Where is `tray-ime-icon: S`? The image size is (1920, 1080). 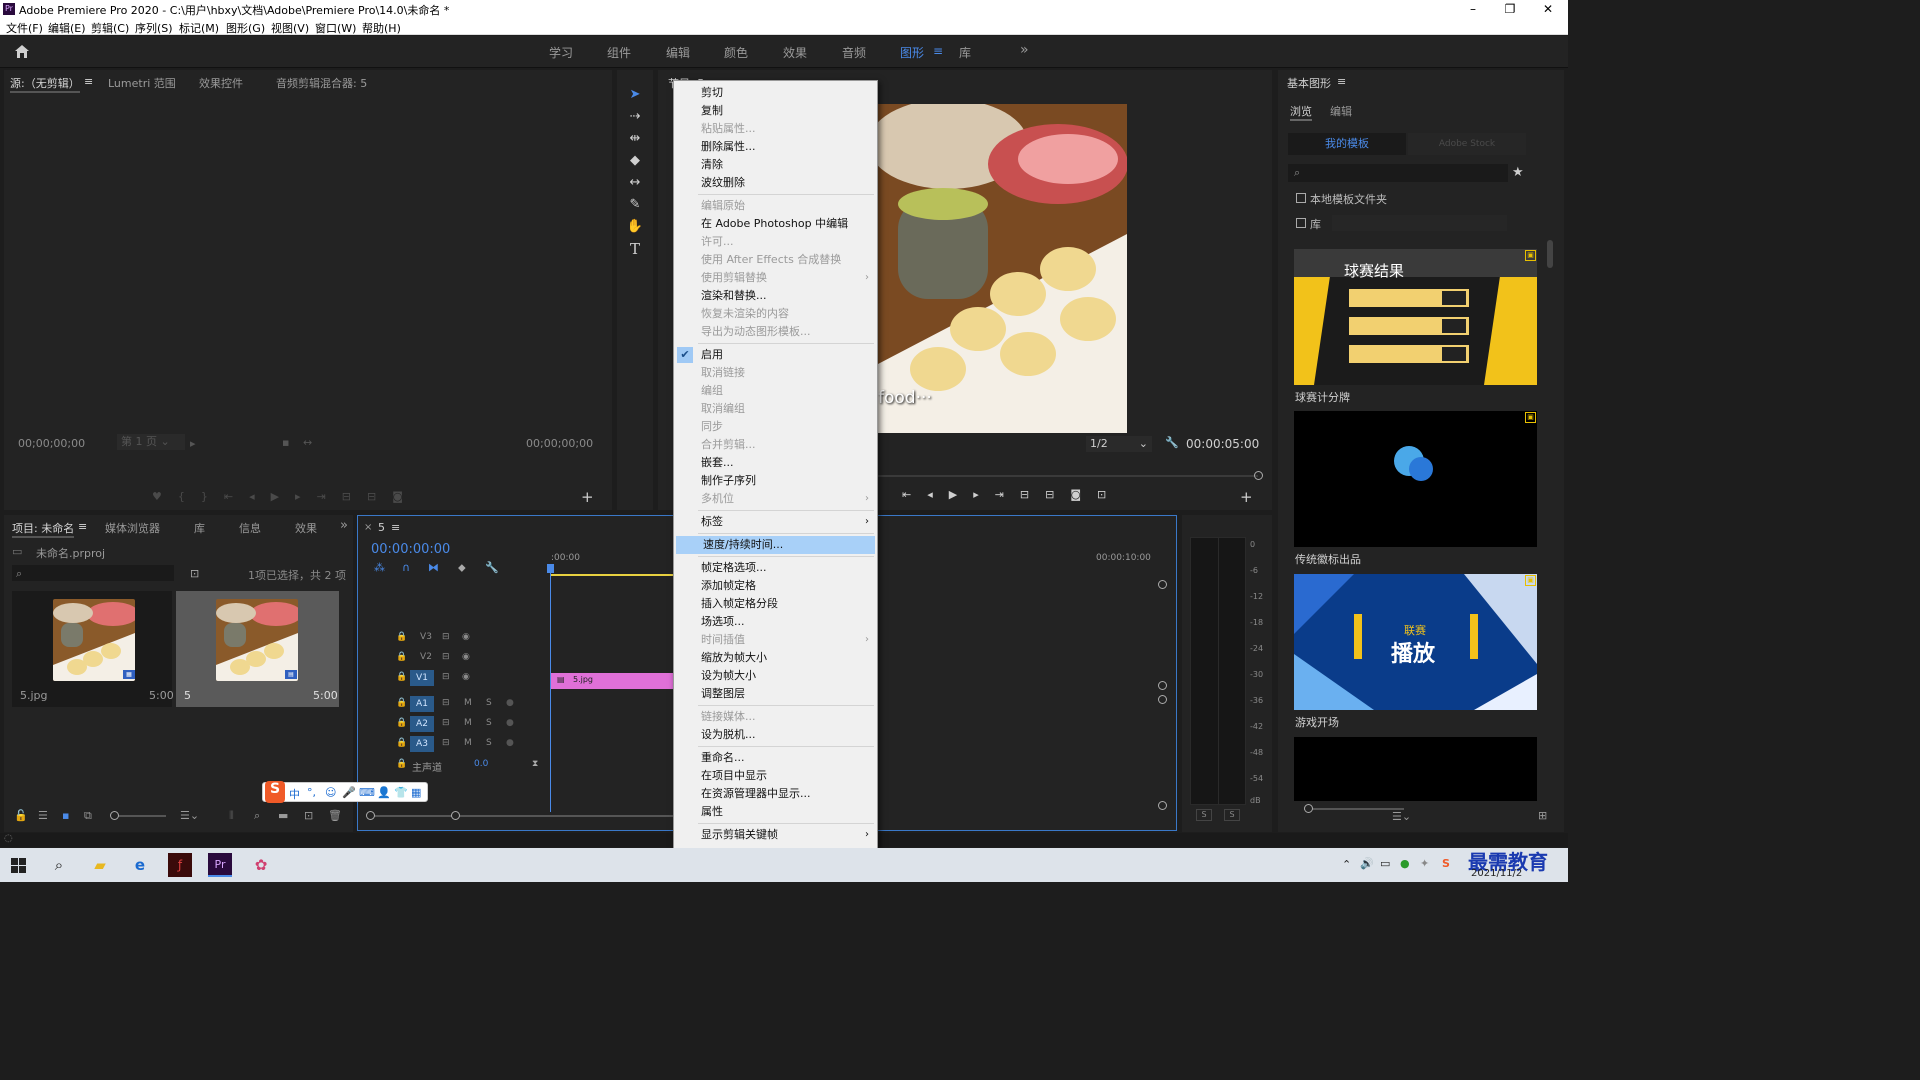
tray-ime-icon: S is located at coordinates (1446, 863).